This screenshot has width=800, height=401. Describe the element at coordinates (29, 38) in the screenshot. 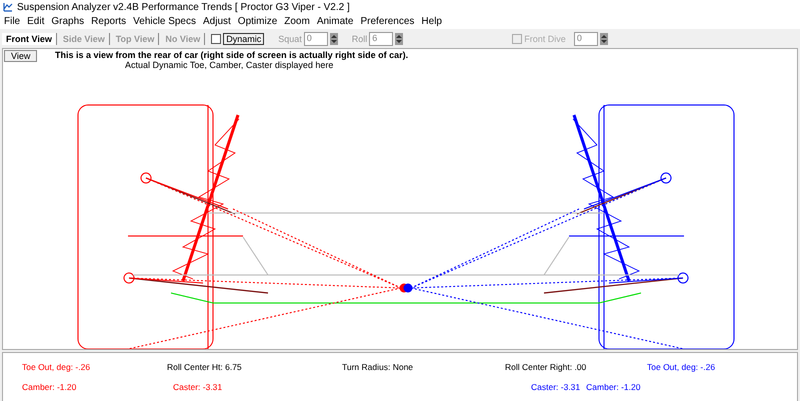

I see `view-tab: Front View` at that location.